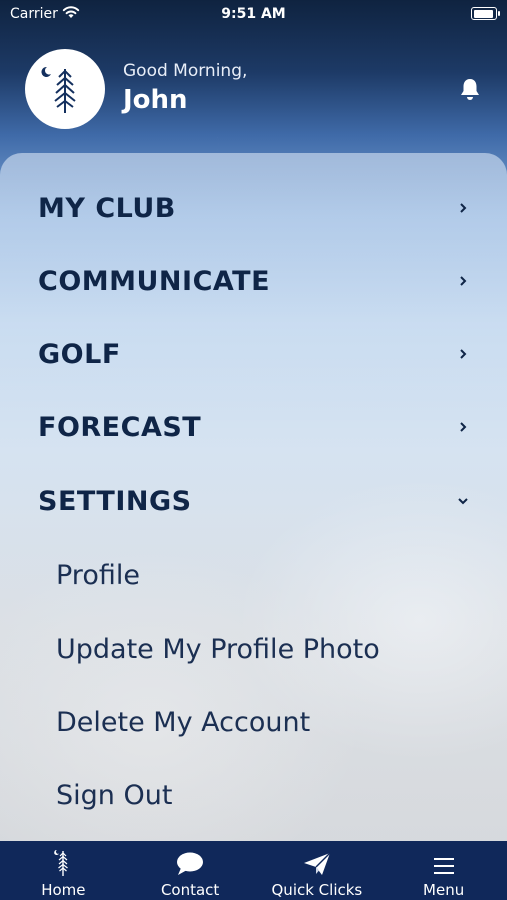 This screenshot has width=507, height=900. What do you see at coordinates (317, 890) in the screenshot?
I see `tab-label: Quick Clicks` at bounding box center [317, 890].